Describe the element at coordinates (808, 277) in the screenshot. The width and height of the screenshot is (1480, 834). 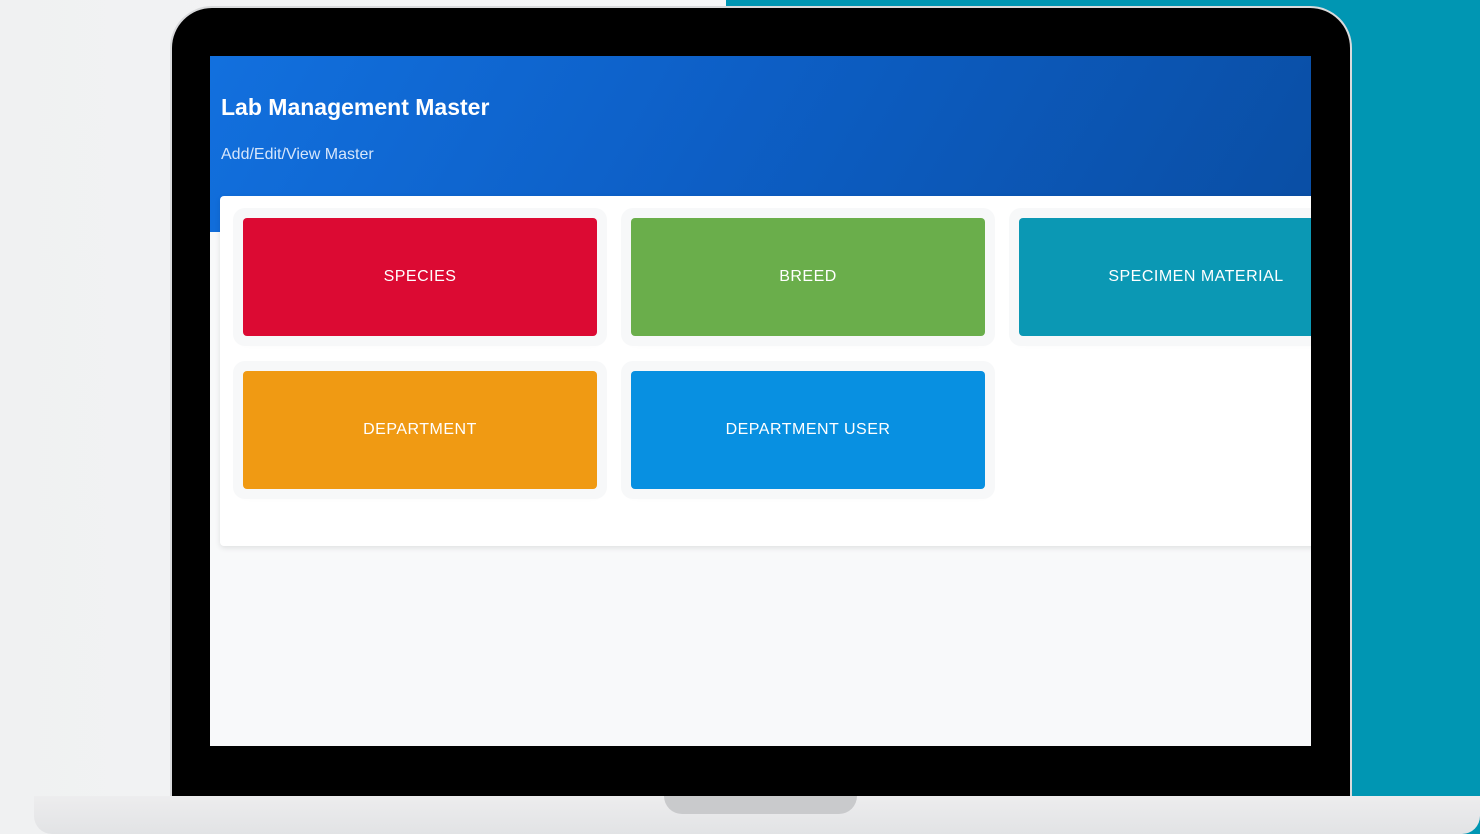
I see `breed-tile-button: BREED` at that location.